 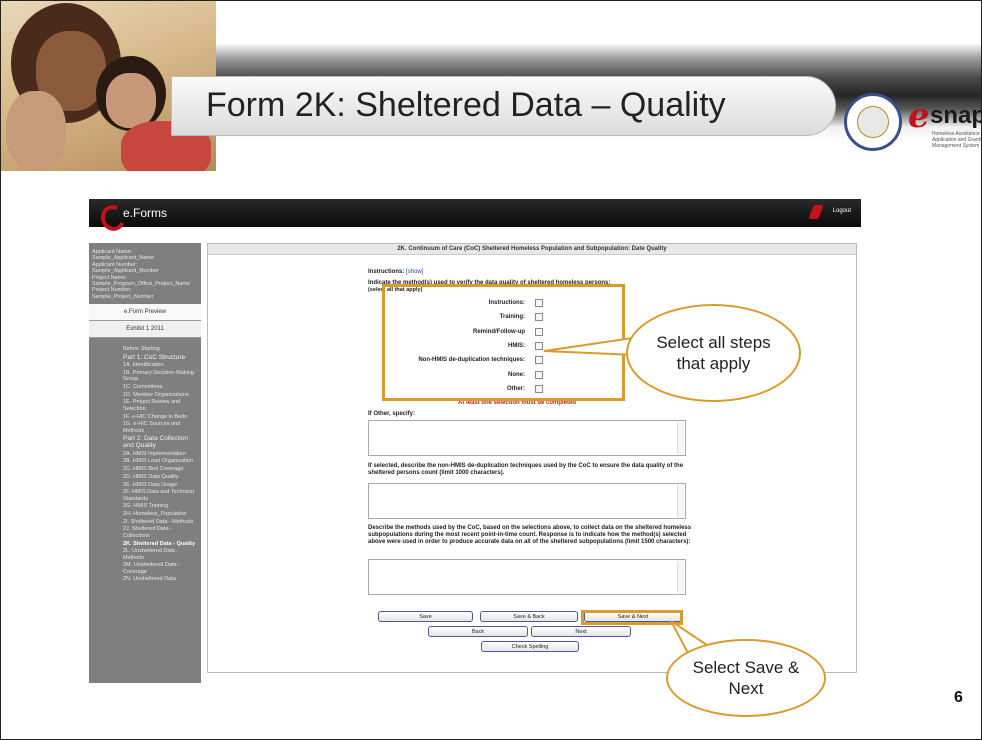 I want to click on save-back-button: Save & Back, so click(x=529, y=616).